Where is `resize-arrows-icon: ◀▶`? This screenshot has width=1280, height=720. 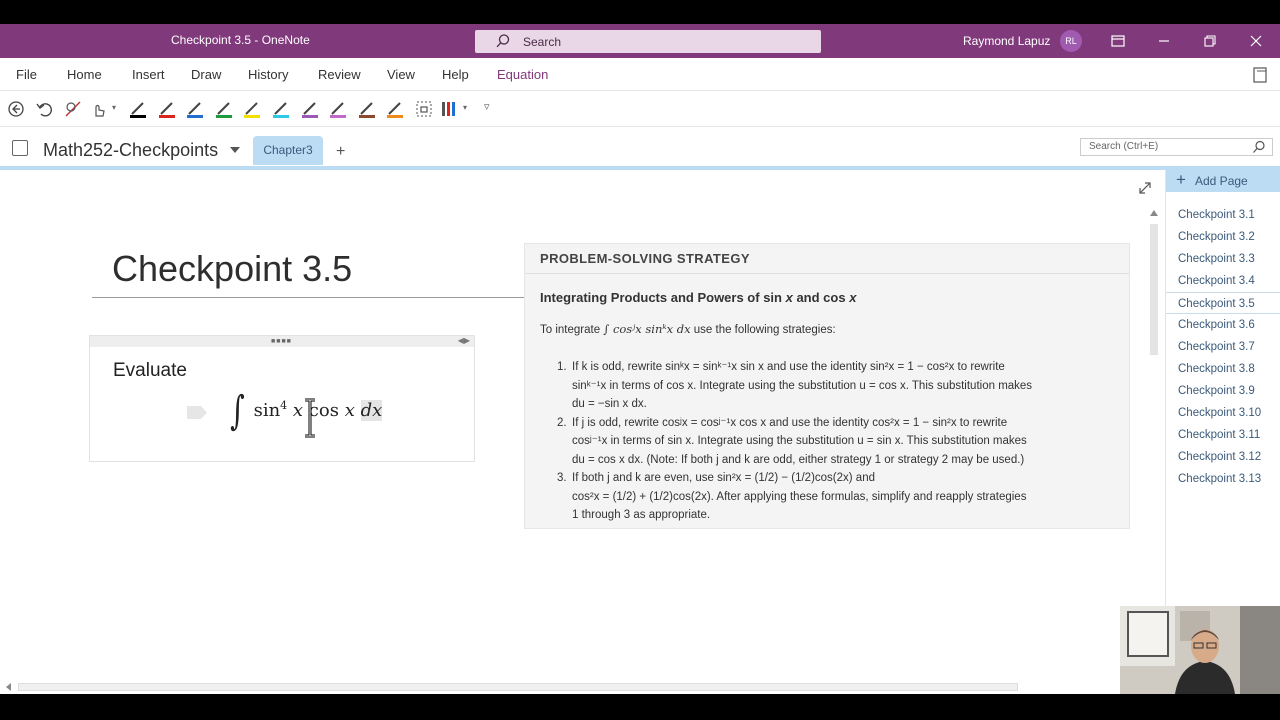 resize-arrows-icon: ◀▶ is located at coordinates (464, 340).